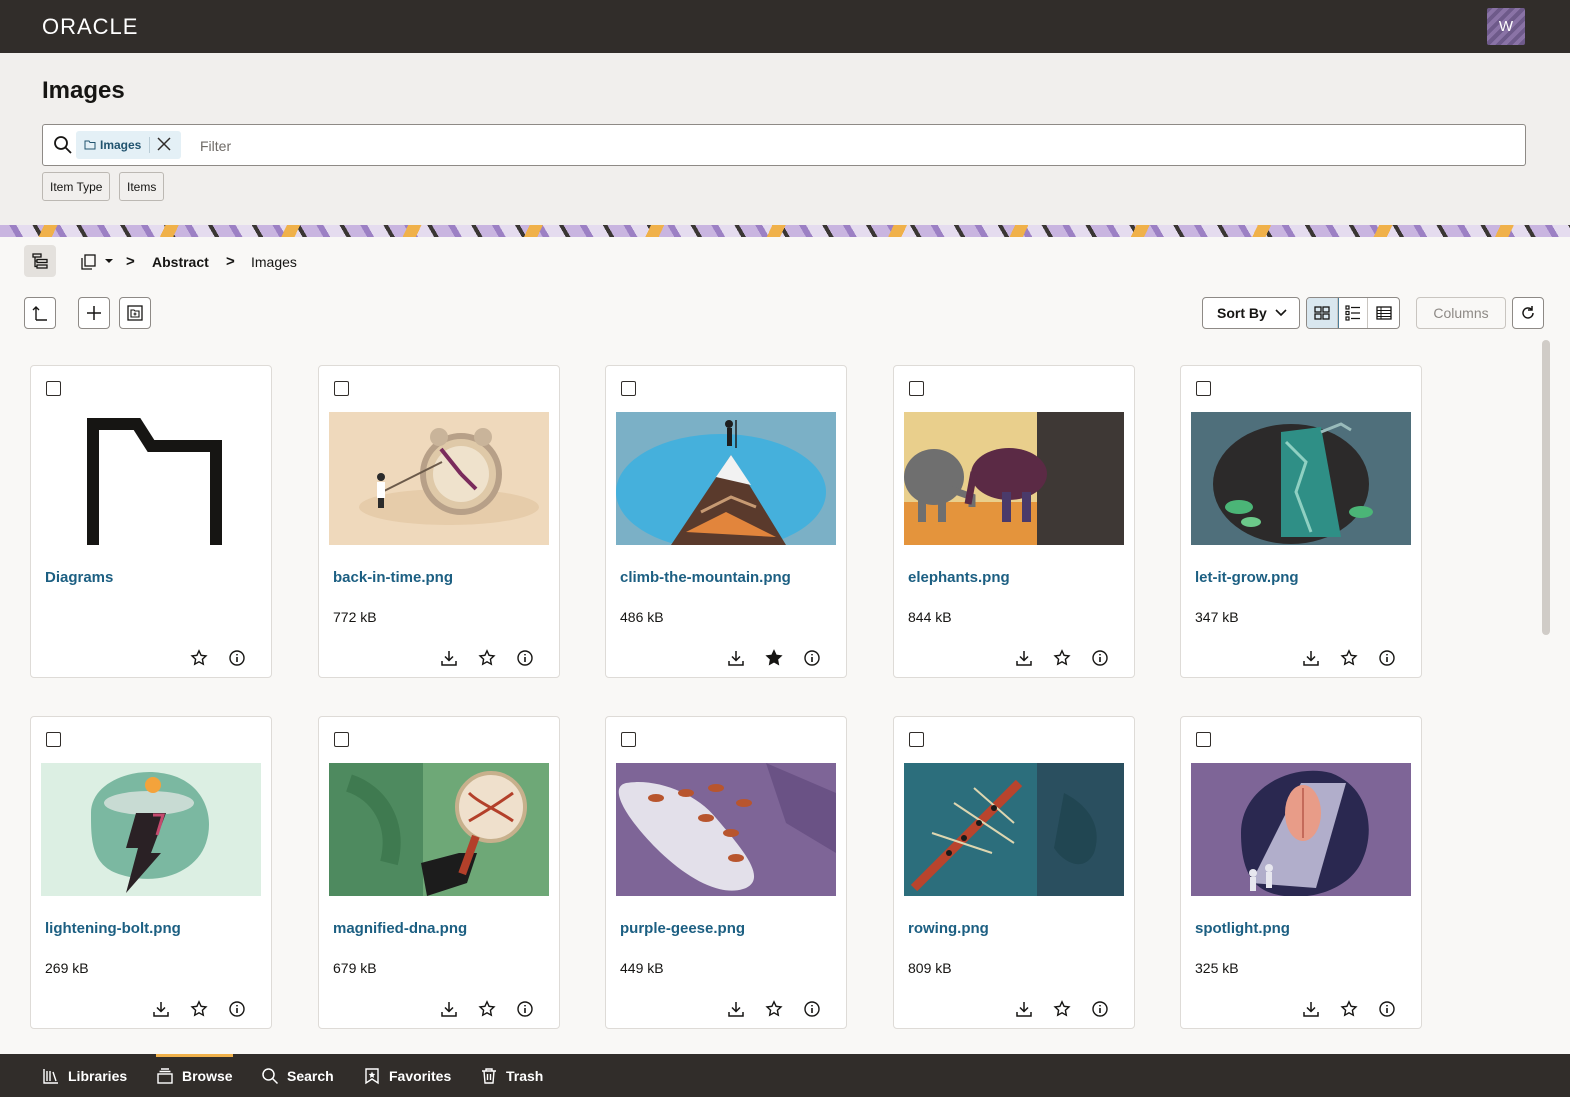  Describe the element at coordinates (850, 146) in the screenshot. I see `filter-input` at that location.